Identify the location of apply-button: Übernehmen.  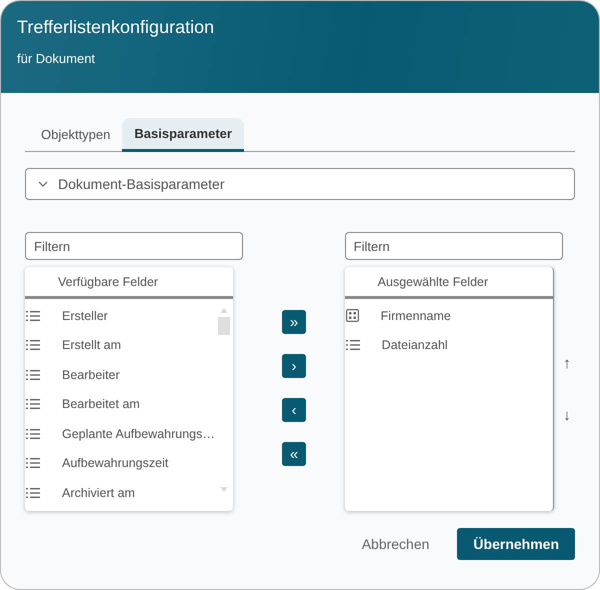
(516, 544).